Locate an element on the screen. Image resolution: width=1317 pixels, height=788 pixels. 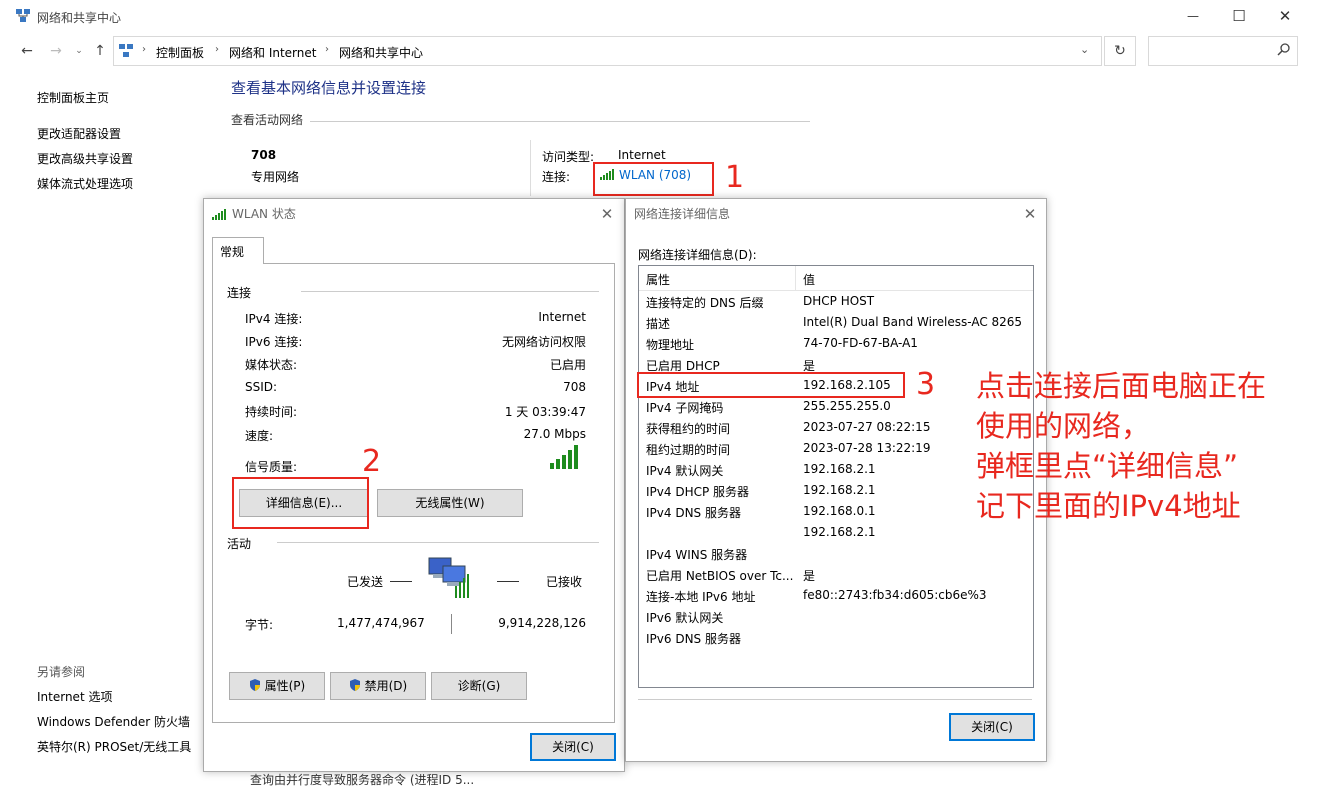
signal-quality-label: 信号质量: is located at coordinates (271, 467).